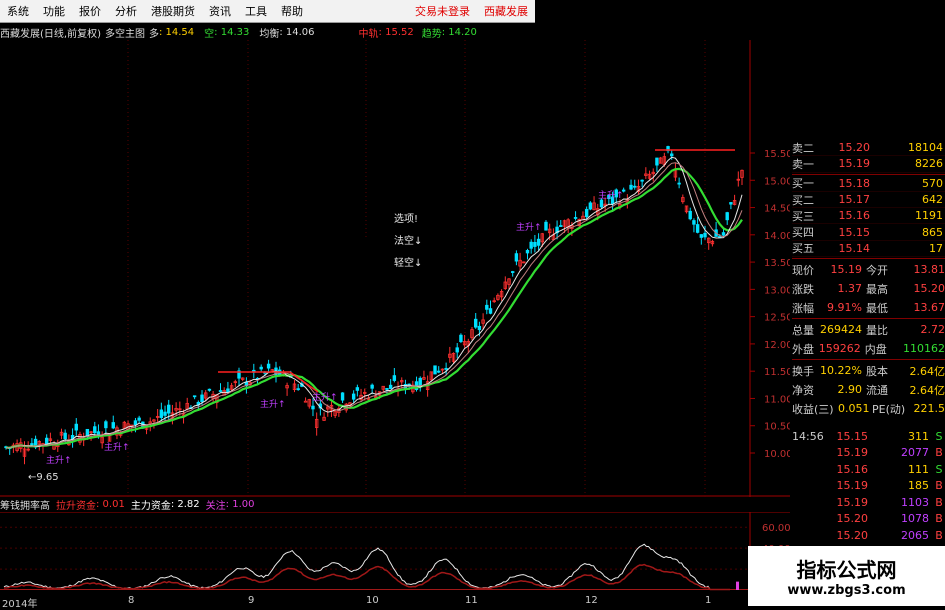  I want to click on indicator-name: 多空主图, so click(125, 32).